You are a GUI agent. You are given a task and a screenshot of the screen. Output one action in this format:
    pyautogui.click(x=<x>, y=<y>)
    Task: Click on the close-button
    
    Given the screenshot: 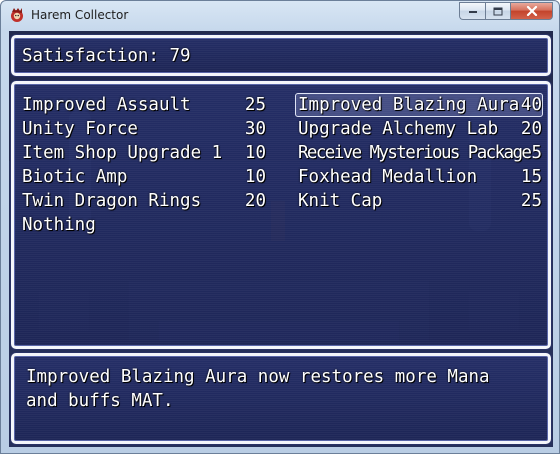 What is the action you would take?
    pyautogui.click(x=531, y=11)
    